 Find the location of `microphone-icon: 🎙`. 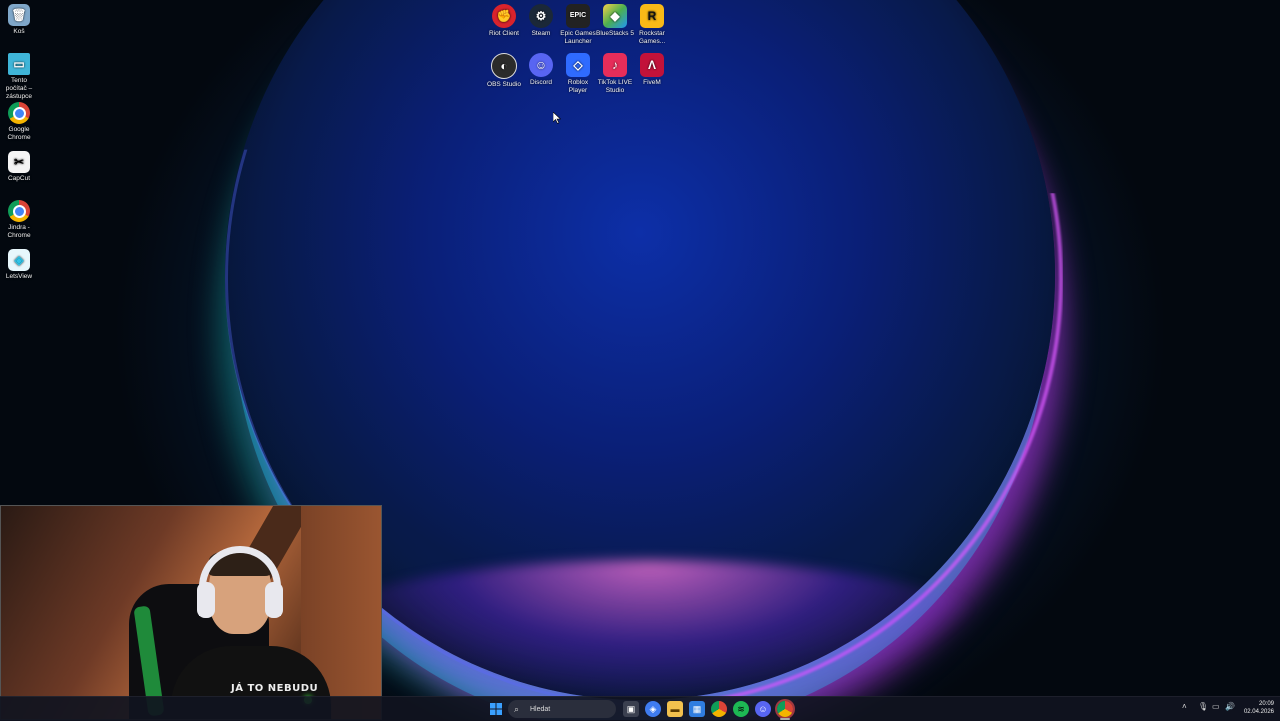

microphone-icon: 🎙 is located at coordinates (1203, 706).